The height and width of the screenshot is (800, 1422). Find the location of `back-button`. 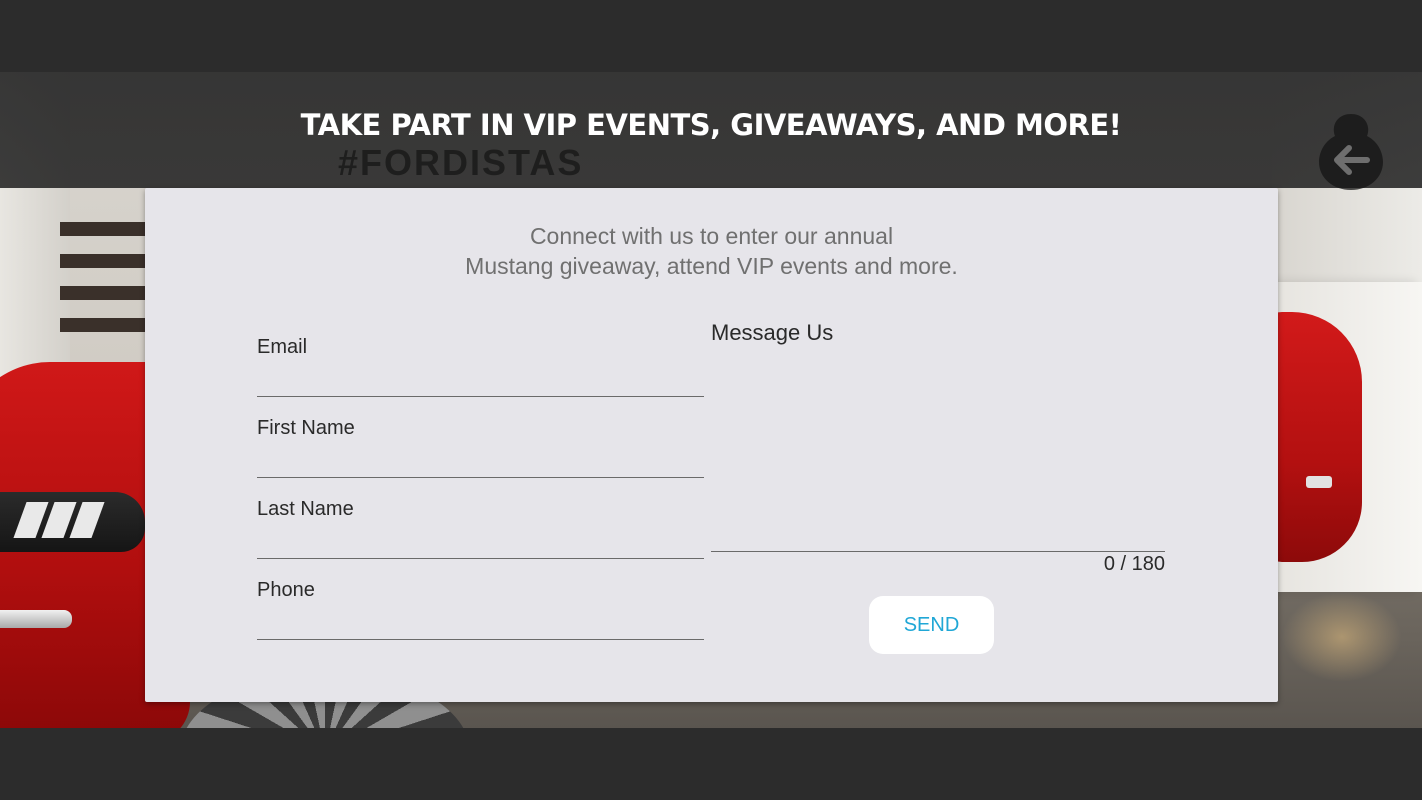

back-button is located at coordinates (1351, 152).